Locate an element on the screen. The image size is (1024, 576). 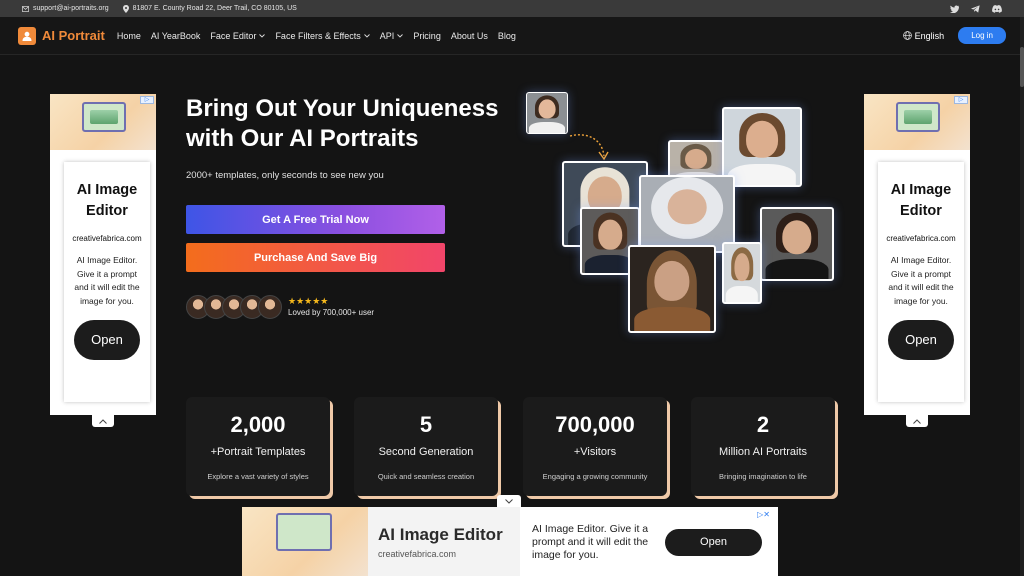
social-links is located at coordinates (976, 8).